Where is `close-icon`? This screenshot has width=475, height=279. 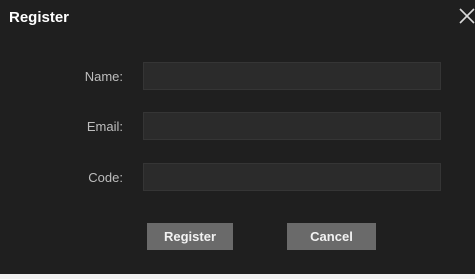
close-icon is located at coordinates (467, 16).